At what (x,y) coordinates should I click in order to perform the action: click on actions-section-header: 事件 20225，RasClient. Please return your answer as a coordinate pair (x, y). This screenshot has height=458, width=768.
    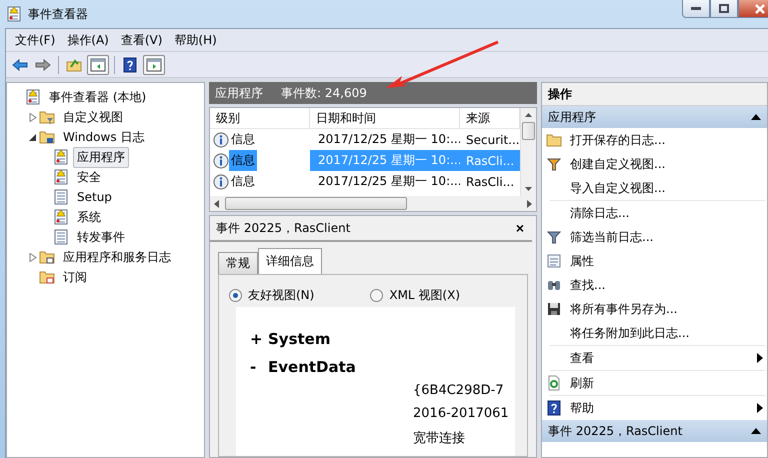
    Looking at the image, I should click on (654, 431).